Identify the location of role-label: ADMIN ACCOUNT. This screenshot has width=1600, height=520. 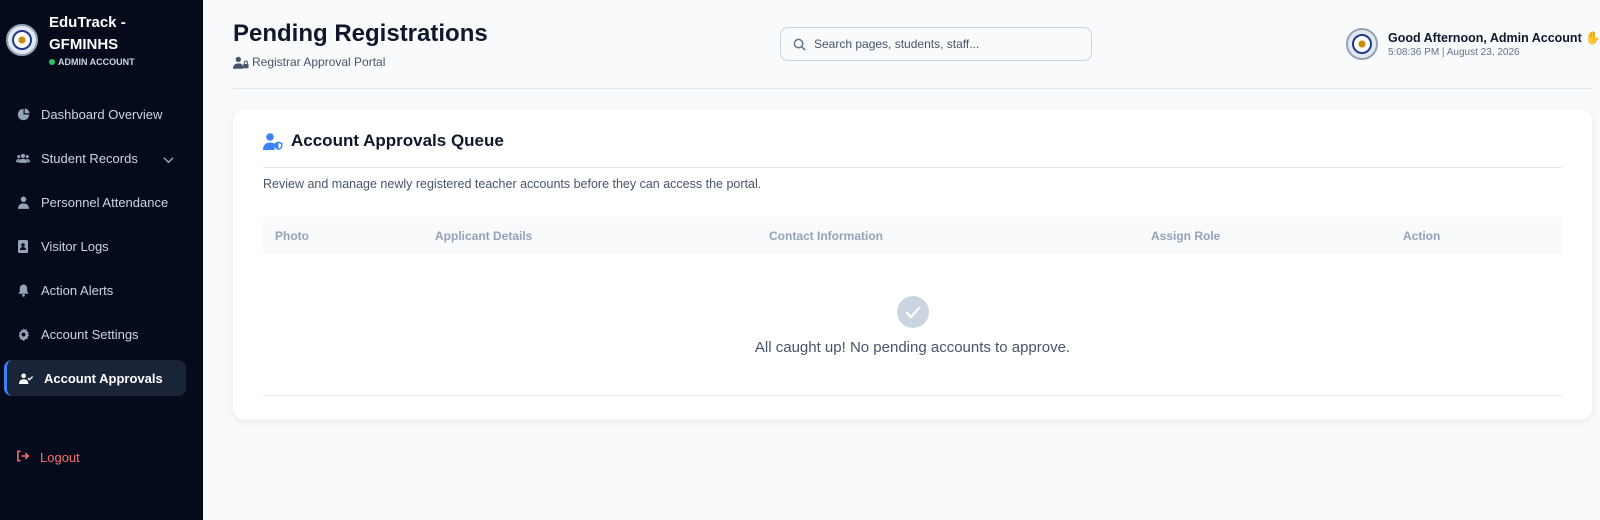
(96, 62).